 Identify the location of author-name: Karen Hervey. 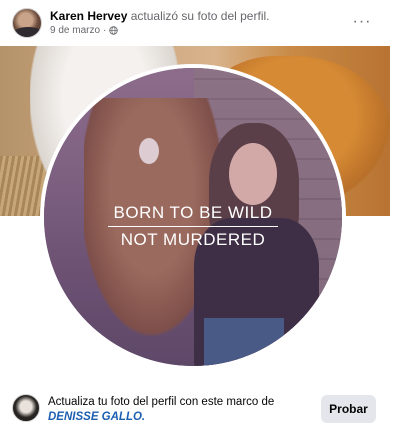
(88, 16).